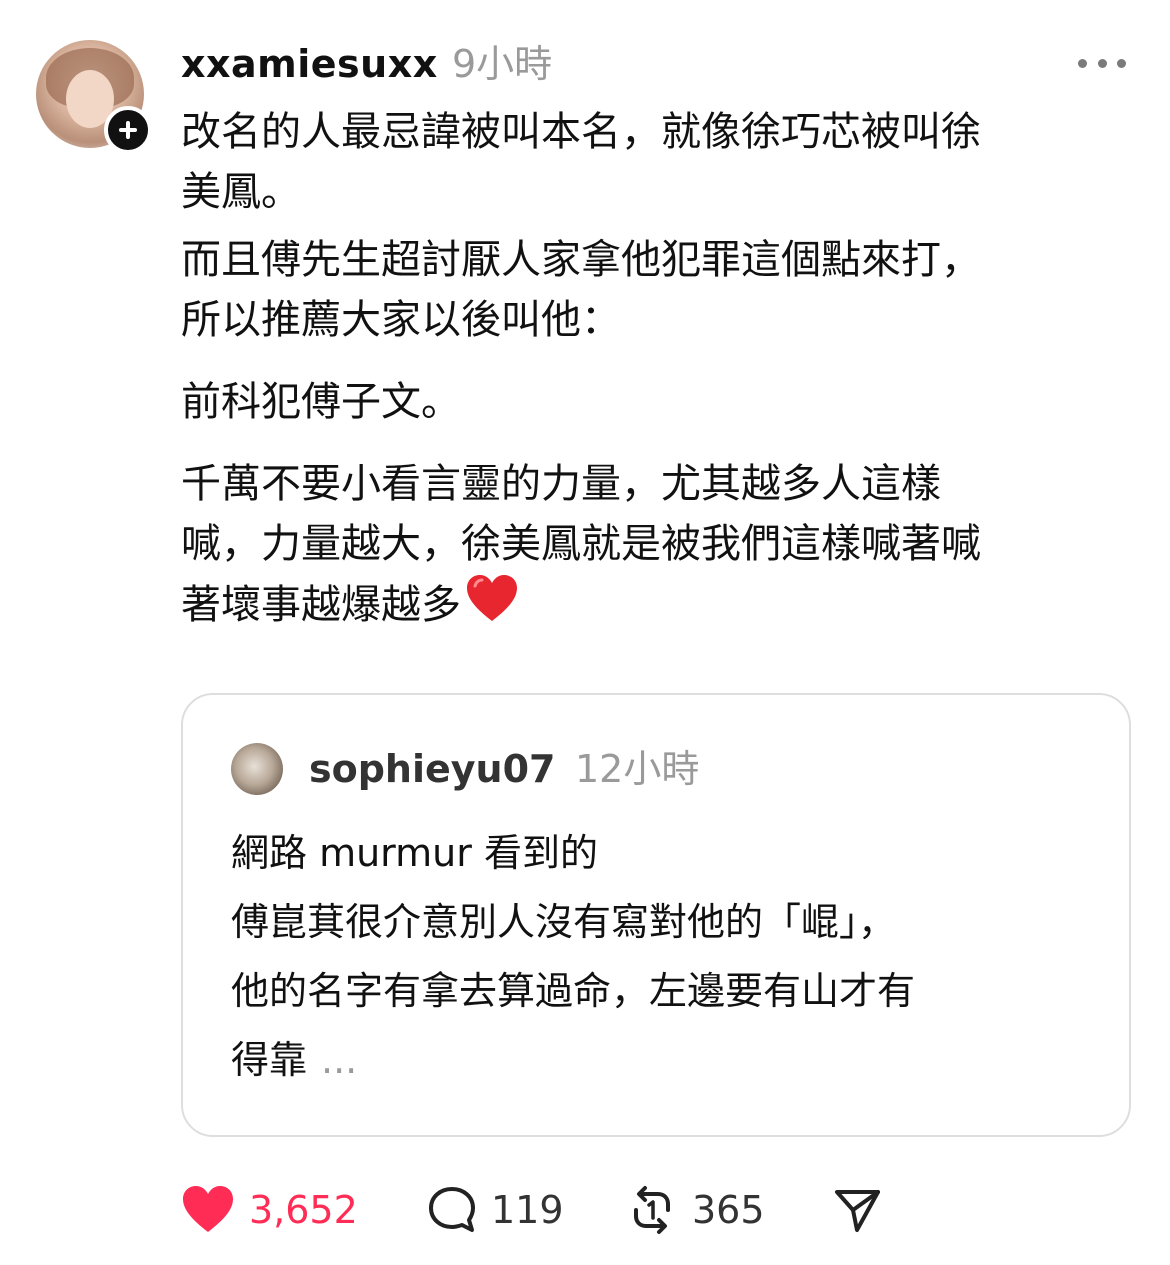 This screenshot has height=1265, width=1170. Describe the element at coordinates (581, 290) in the screenshot. I see `post-paragraph-2: 而且傅先生超討厭人家拿他犯罪這個點來打， 所以推薦大家以後叫他：` at that location.